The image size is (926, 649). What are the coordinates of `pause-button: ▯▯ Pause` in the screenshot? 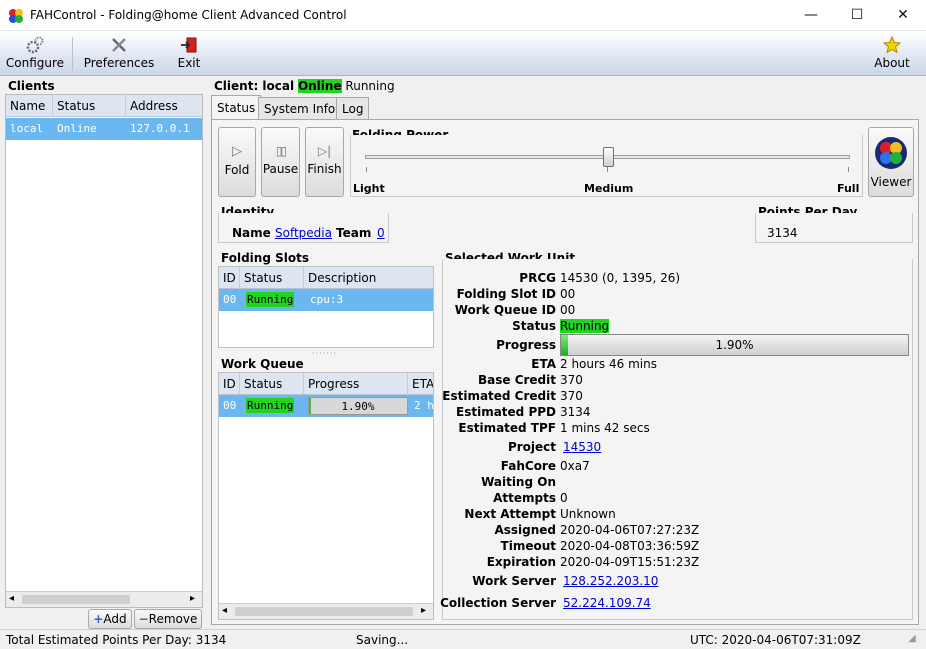 It's located at (280, 162).